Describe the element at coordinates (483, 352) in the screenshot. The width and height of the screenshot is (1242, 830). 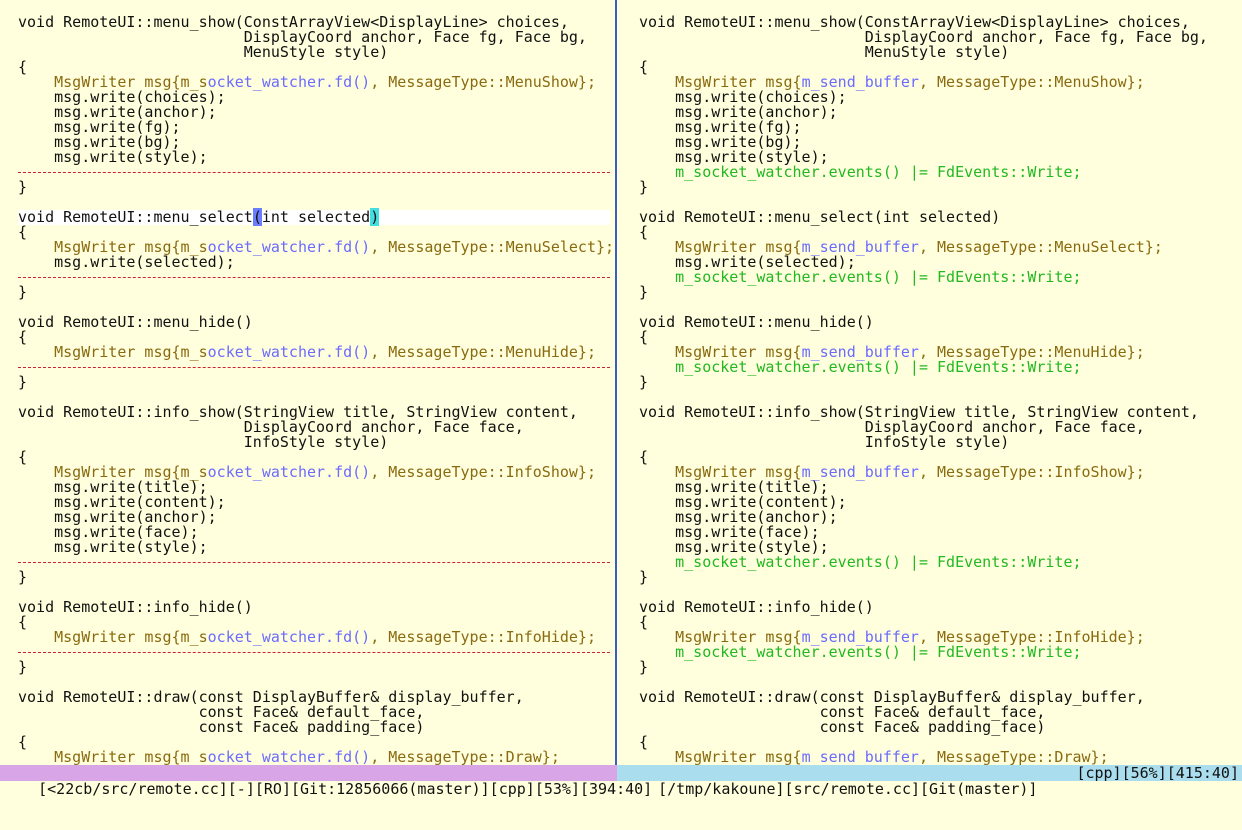
I see `changed-code: , MessageType::MenuHide};` at that location.